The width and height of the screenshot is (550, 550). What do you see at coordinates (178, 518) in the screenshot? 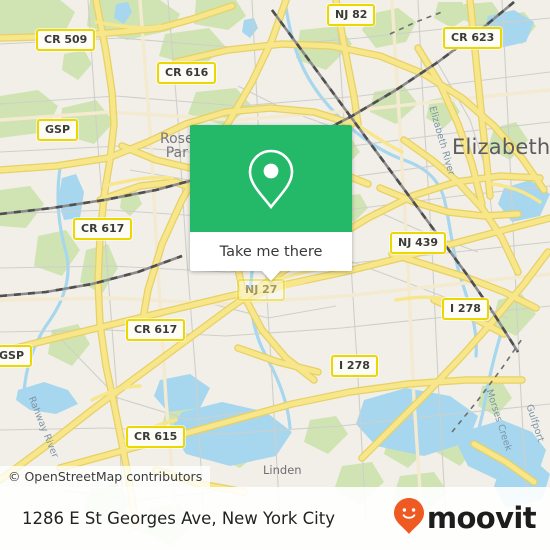
I see `address-text: 1286 E St Georges Ave, New York City` at bounding box center [178, 518].